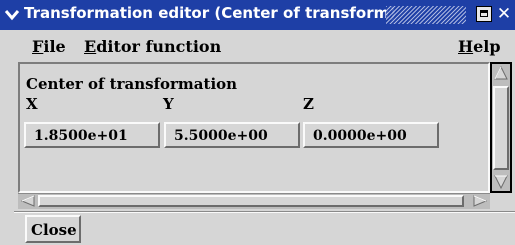 The image size is (515, 245). Describe the element at coordinates (484, 14) in the screenshot. I see `minimize-icon` at that location.